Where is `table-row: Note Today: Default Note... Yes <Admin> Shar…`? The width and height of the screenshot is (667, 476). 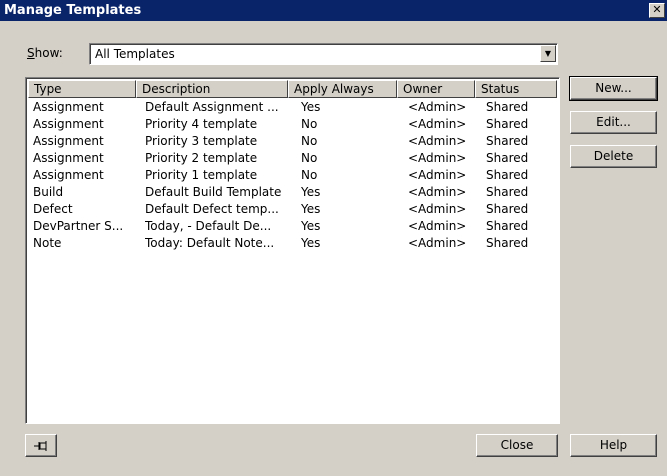 table-row: Note Today: Default Note... Yes <Admin> Shar… is located at coordinates (292, 243).